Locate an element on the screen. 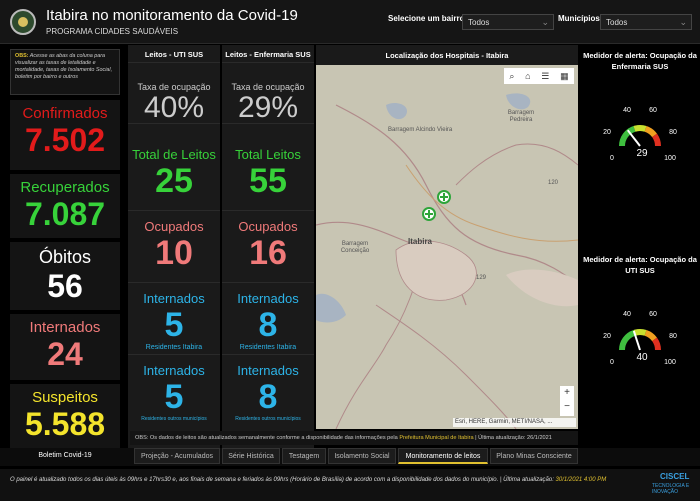 The image size is (700, 501). enf-total: Total Leitos 55 is located at coordinates (268, 176).